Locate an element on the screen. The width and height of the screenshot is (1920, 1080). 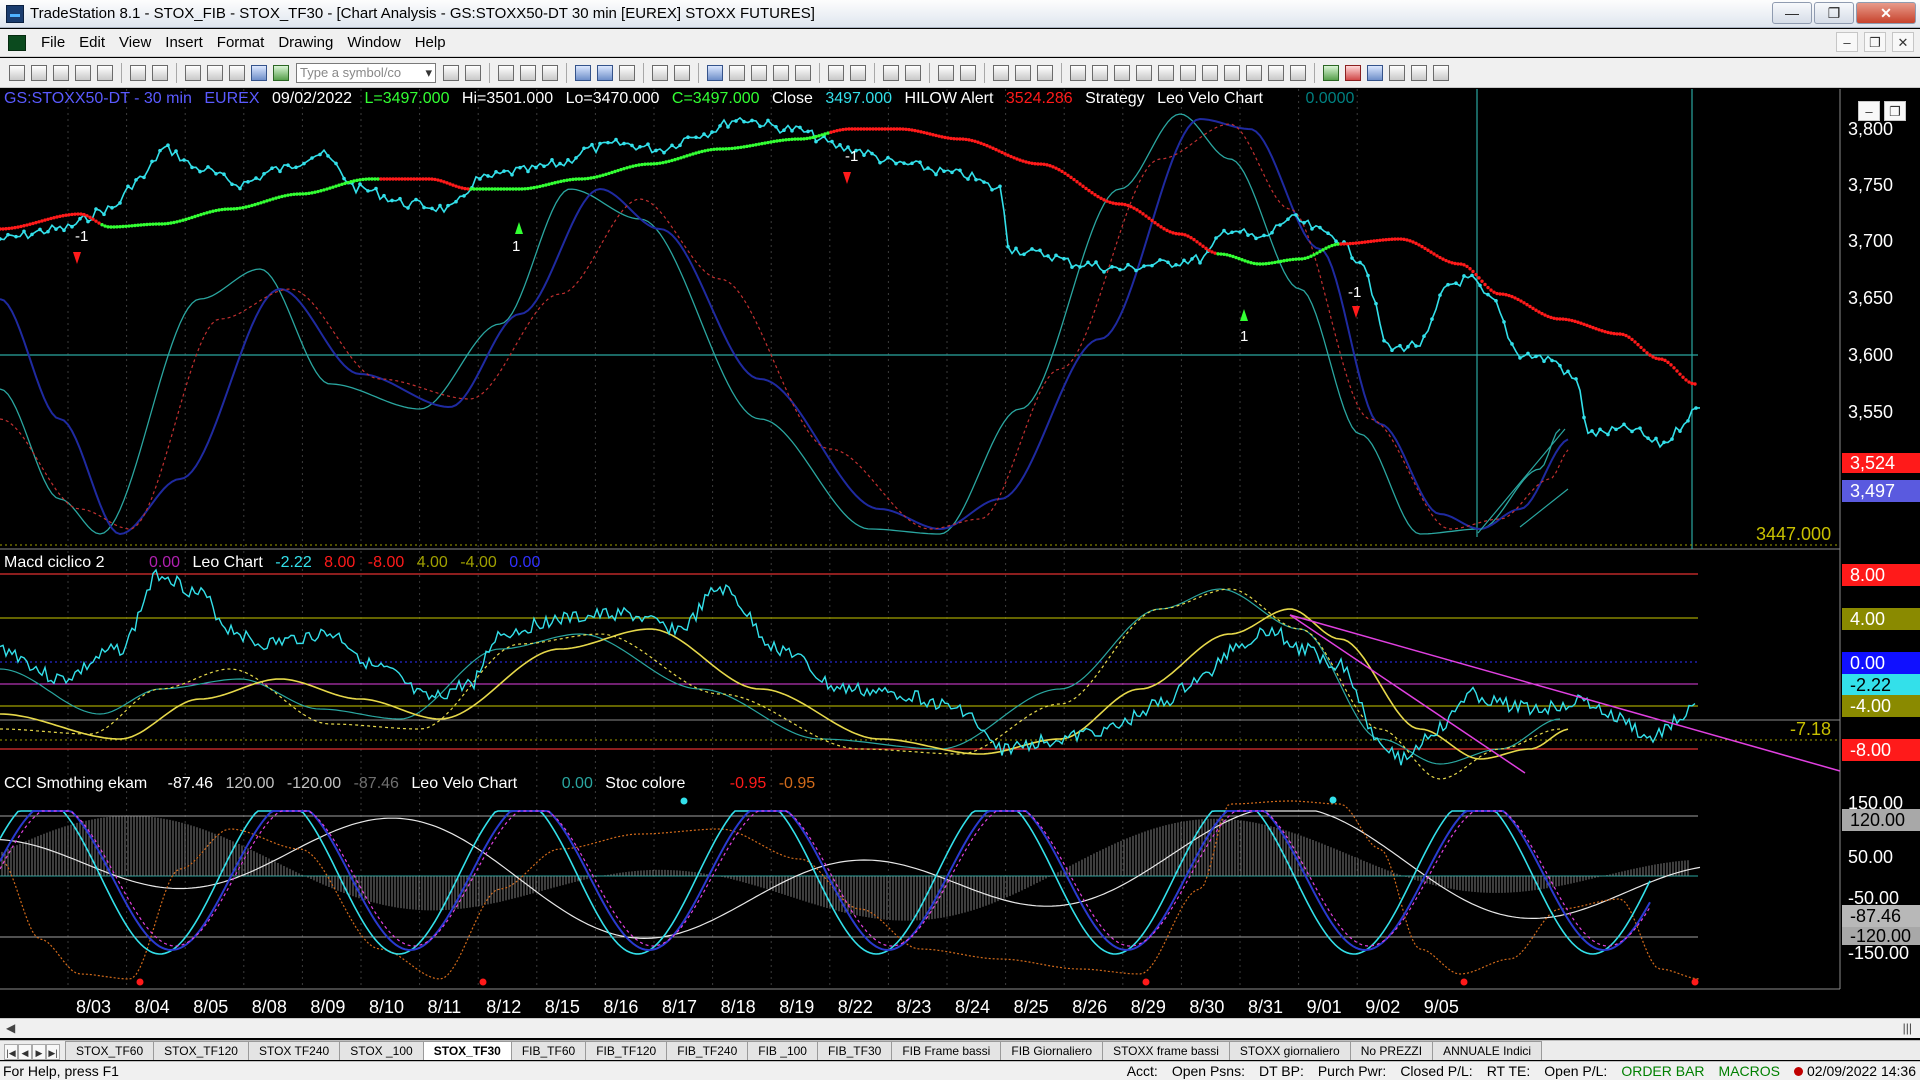
doc-close-button: ✕ is located at coordinates (1903, 42).